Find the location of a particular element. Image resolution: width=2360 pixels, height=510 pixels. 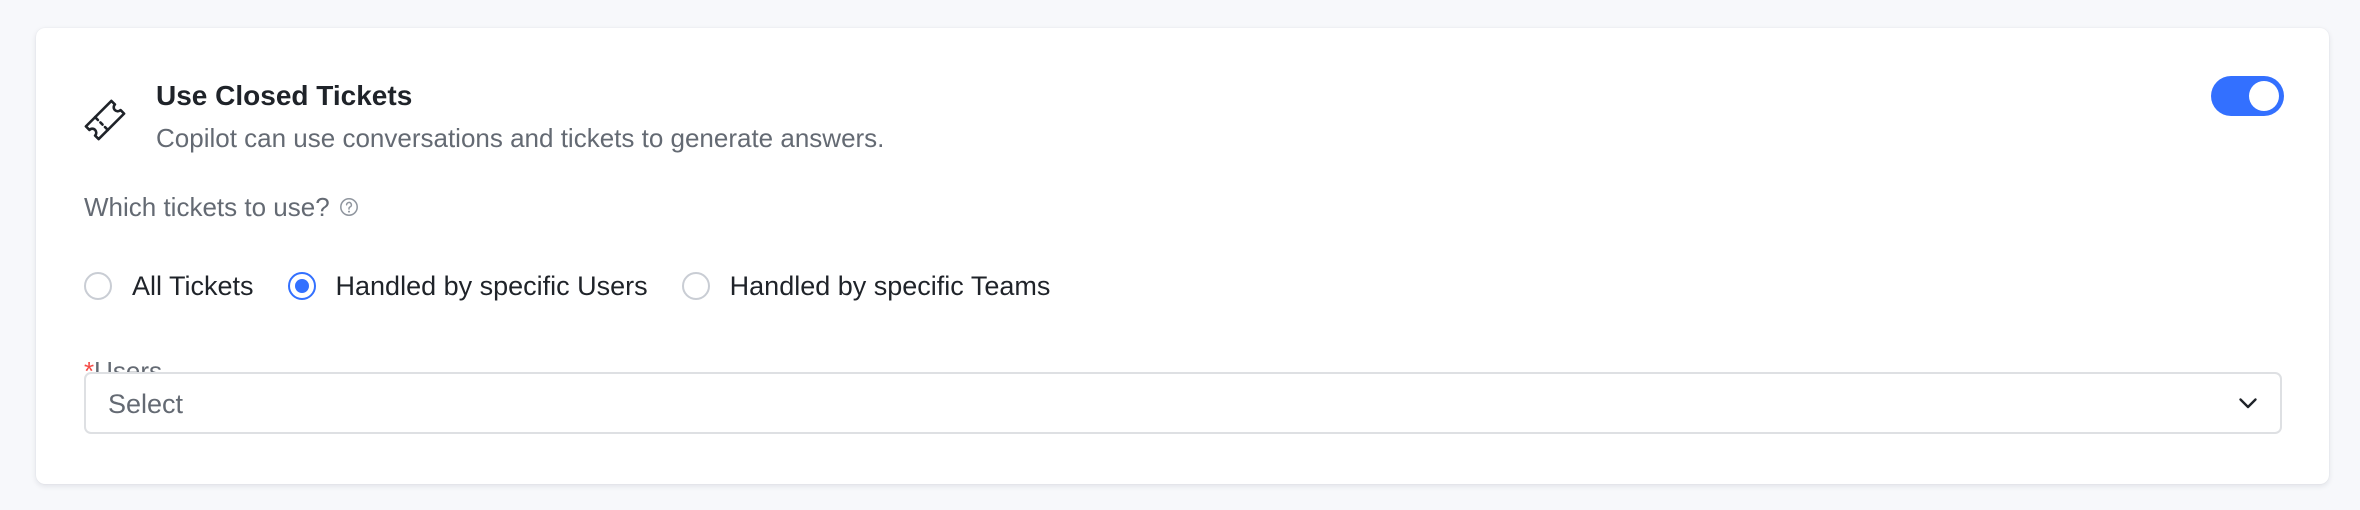

radio-specific-teams: Handled by specific Teams is located at coordinates (866, 286).